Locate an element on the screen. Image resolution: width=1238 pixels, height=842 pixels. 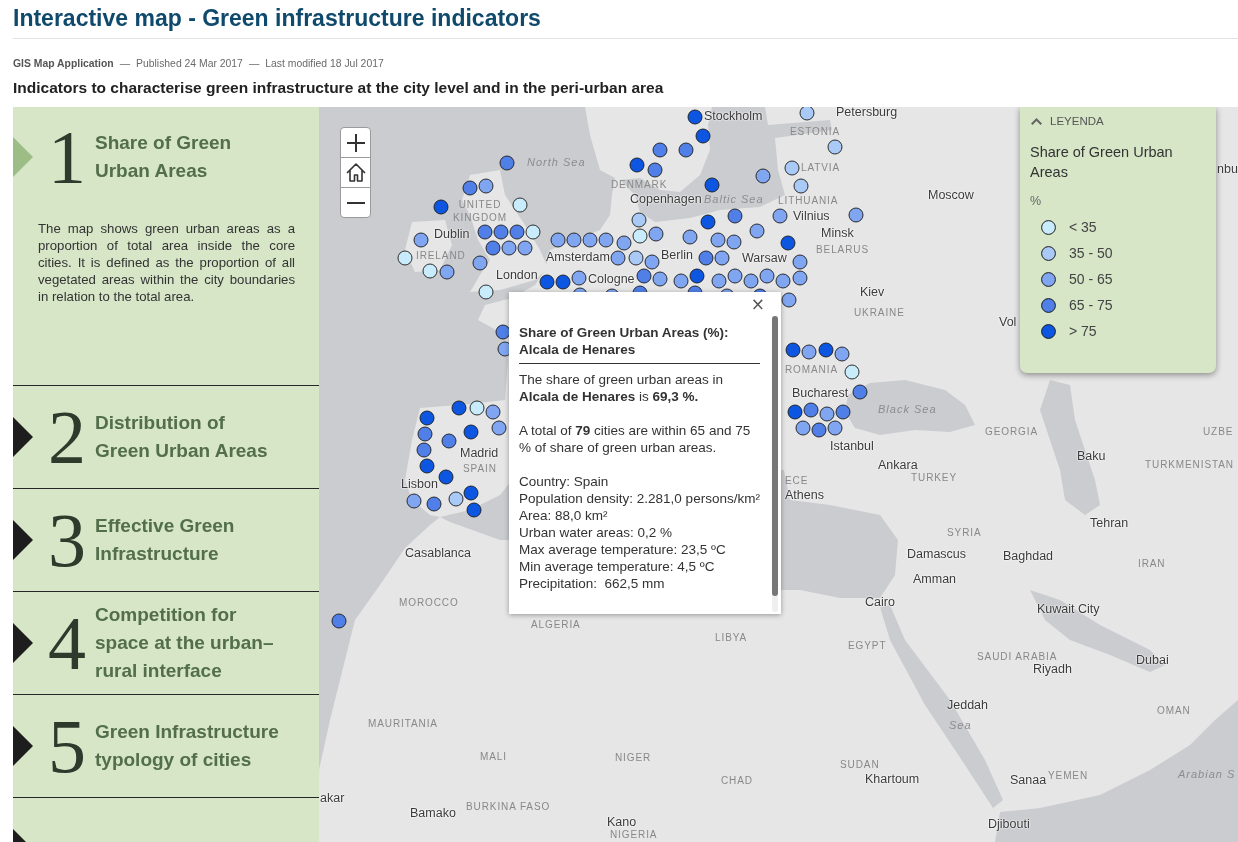
legend-toggle: LEYENDA is located at coordinates (1067, 121).